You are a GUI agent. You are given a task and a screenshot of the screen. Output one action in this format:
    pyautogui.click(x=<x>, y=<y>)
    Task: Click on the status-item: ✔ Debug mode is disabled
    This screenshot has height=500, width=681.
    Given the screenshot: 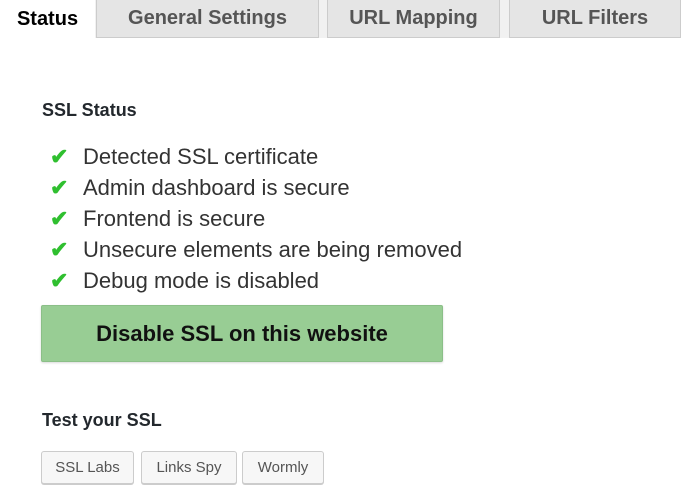 What is the action you would take?
    pyautogui.click(x=256, y=280)
    